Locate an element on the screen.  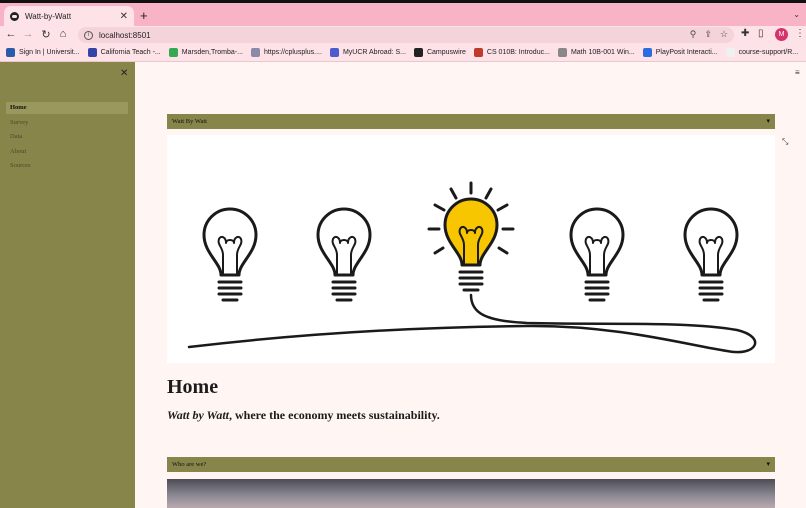
expander-label: Watt By Watt is located at coordinates (189, 121).